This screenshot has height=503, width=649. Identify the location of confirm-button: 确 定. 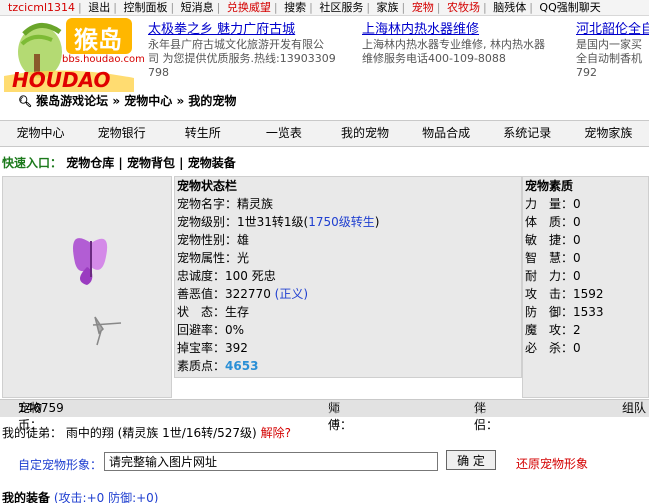
(471, 460).